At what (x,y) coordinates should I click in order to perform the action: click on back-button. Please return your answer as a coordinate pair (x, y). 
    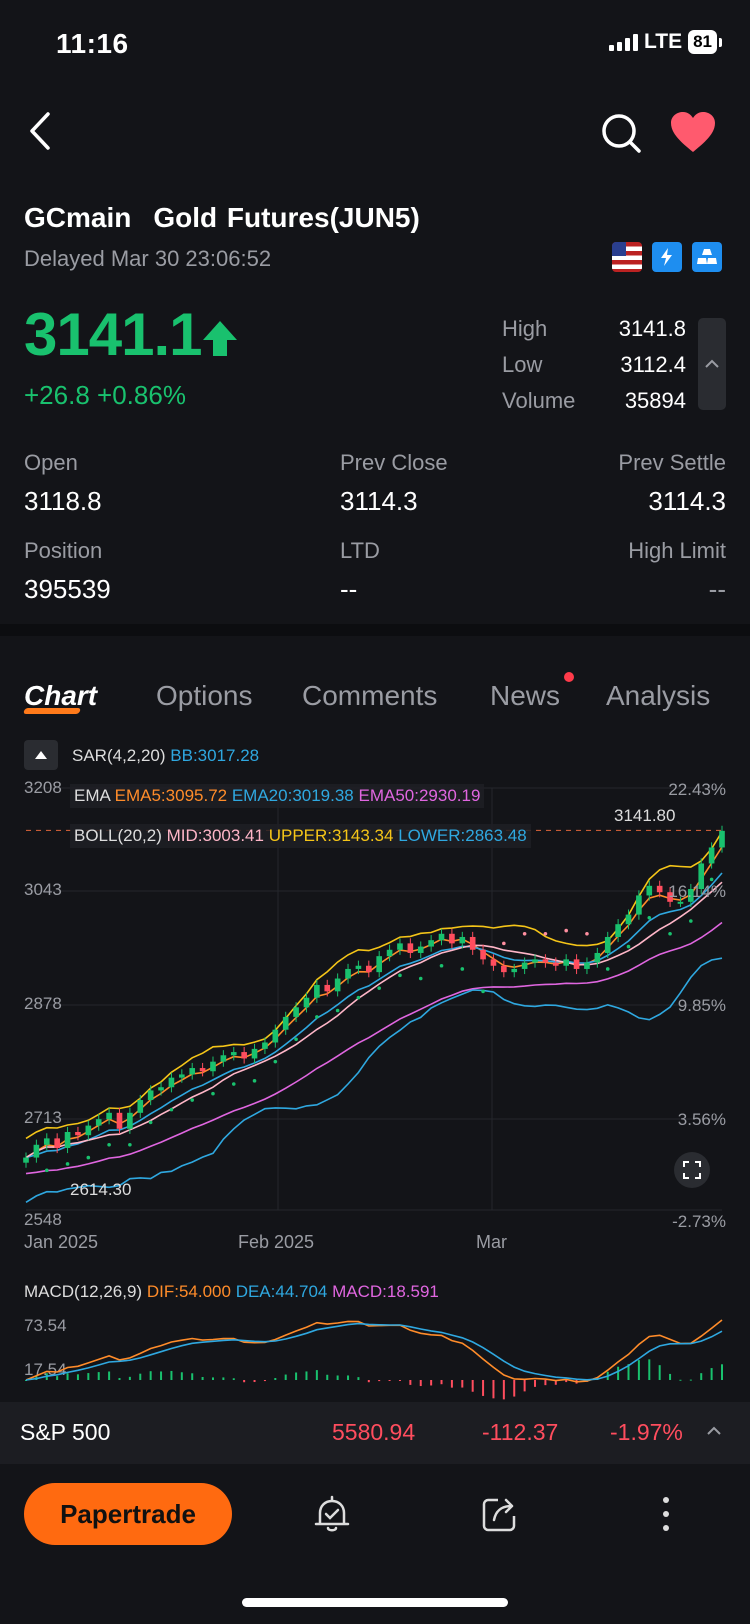
    Looking at the image, I should click on (42, 131).